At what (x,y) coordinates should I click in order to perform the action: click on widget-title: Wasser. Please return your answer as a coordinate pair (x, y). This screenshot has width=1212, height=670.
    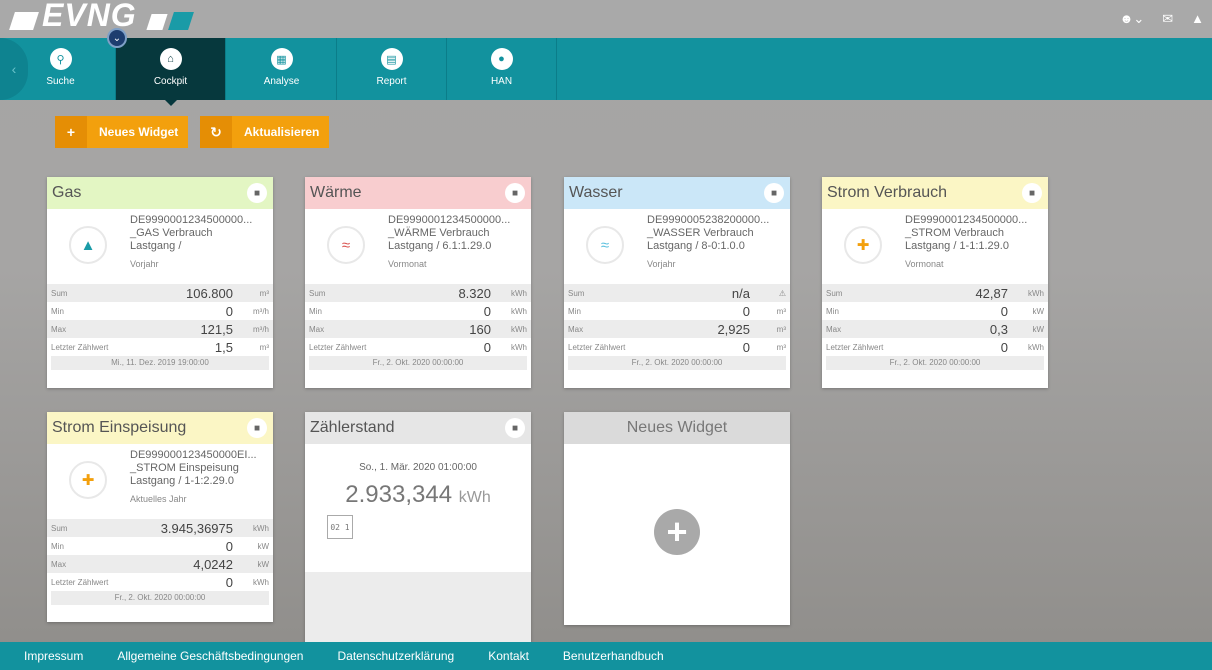
    Looking at the image, I should click on (596, 192).